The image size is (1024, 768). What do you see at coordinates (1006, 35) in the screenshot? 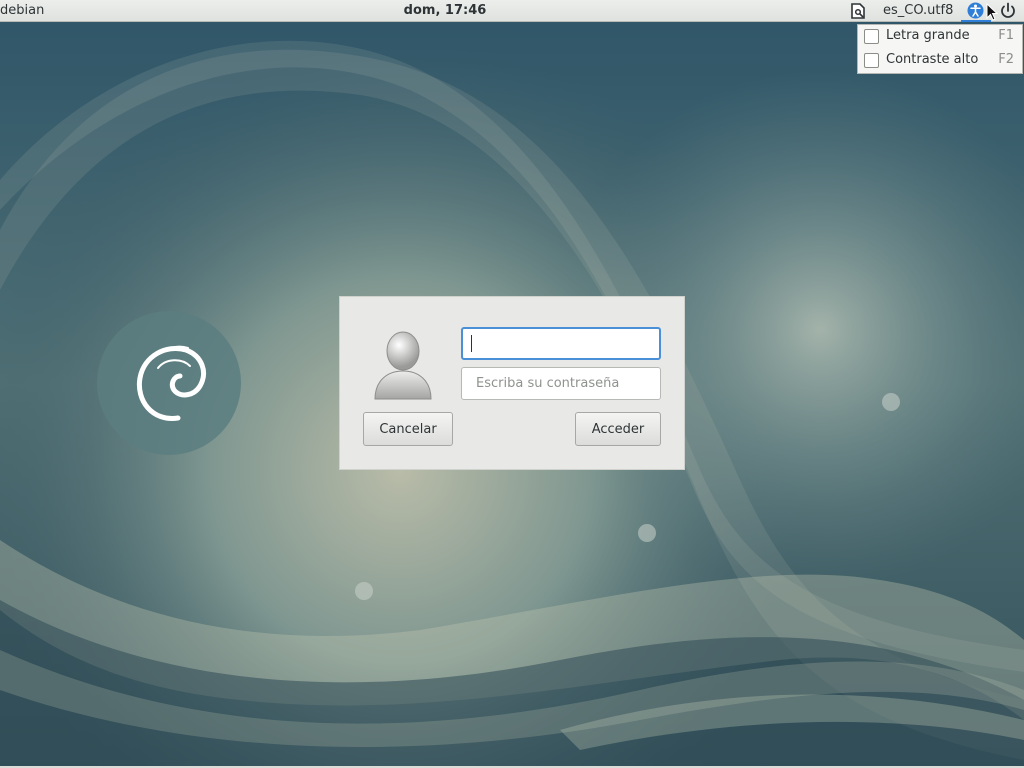
I see `shortcut-label: F1` at bounding box center [1006, 35].